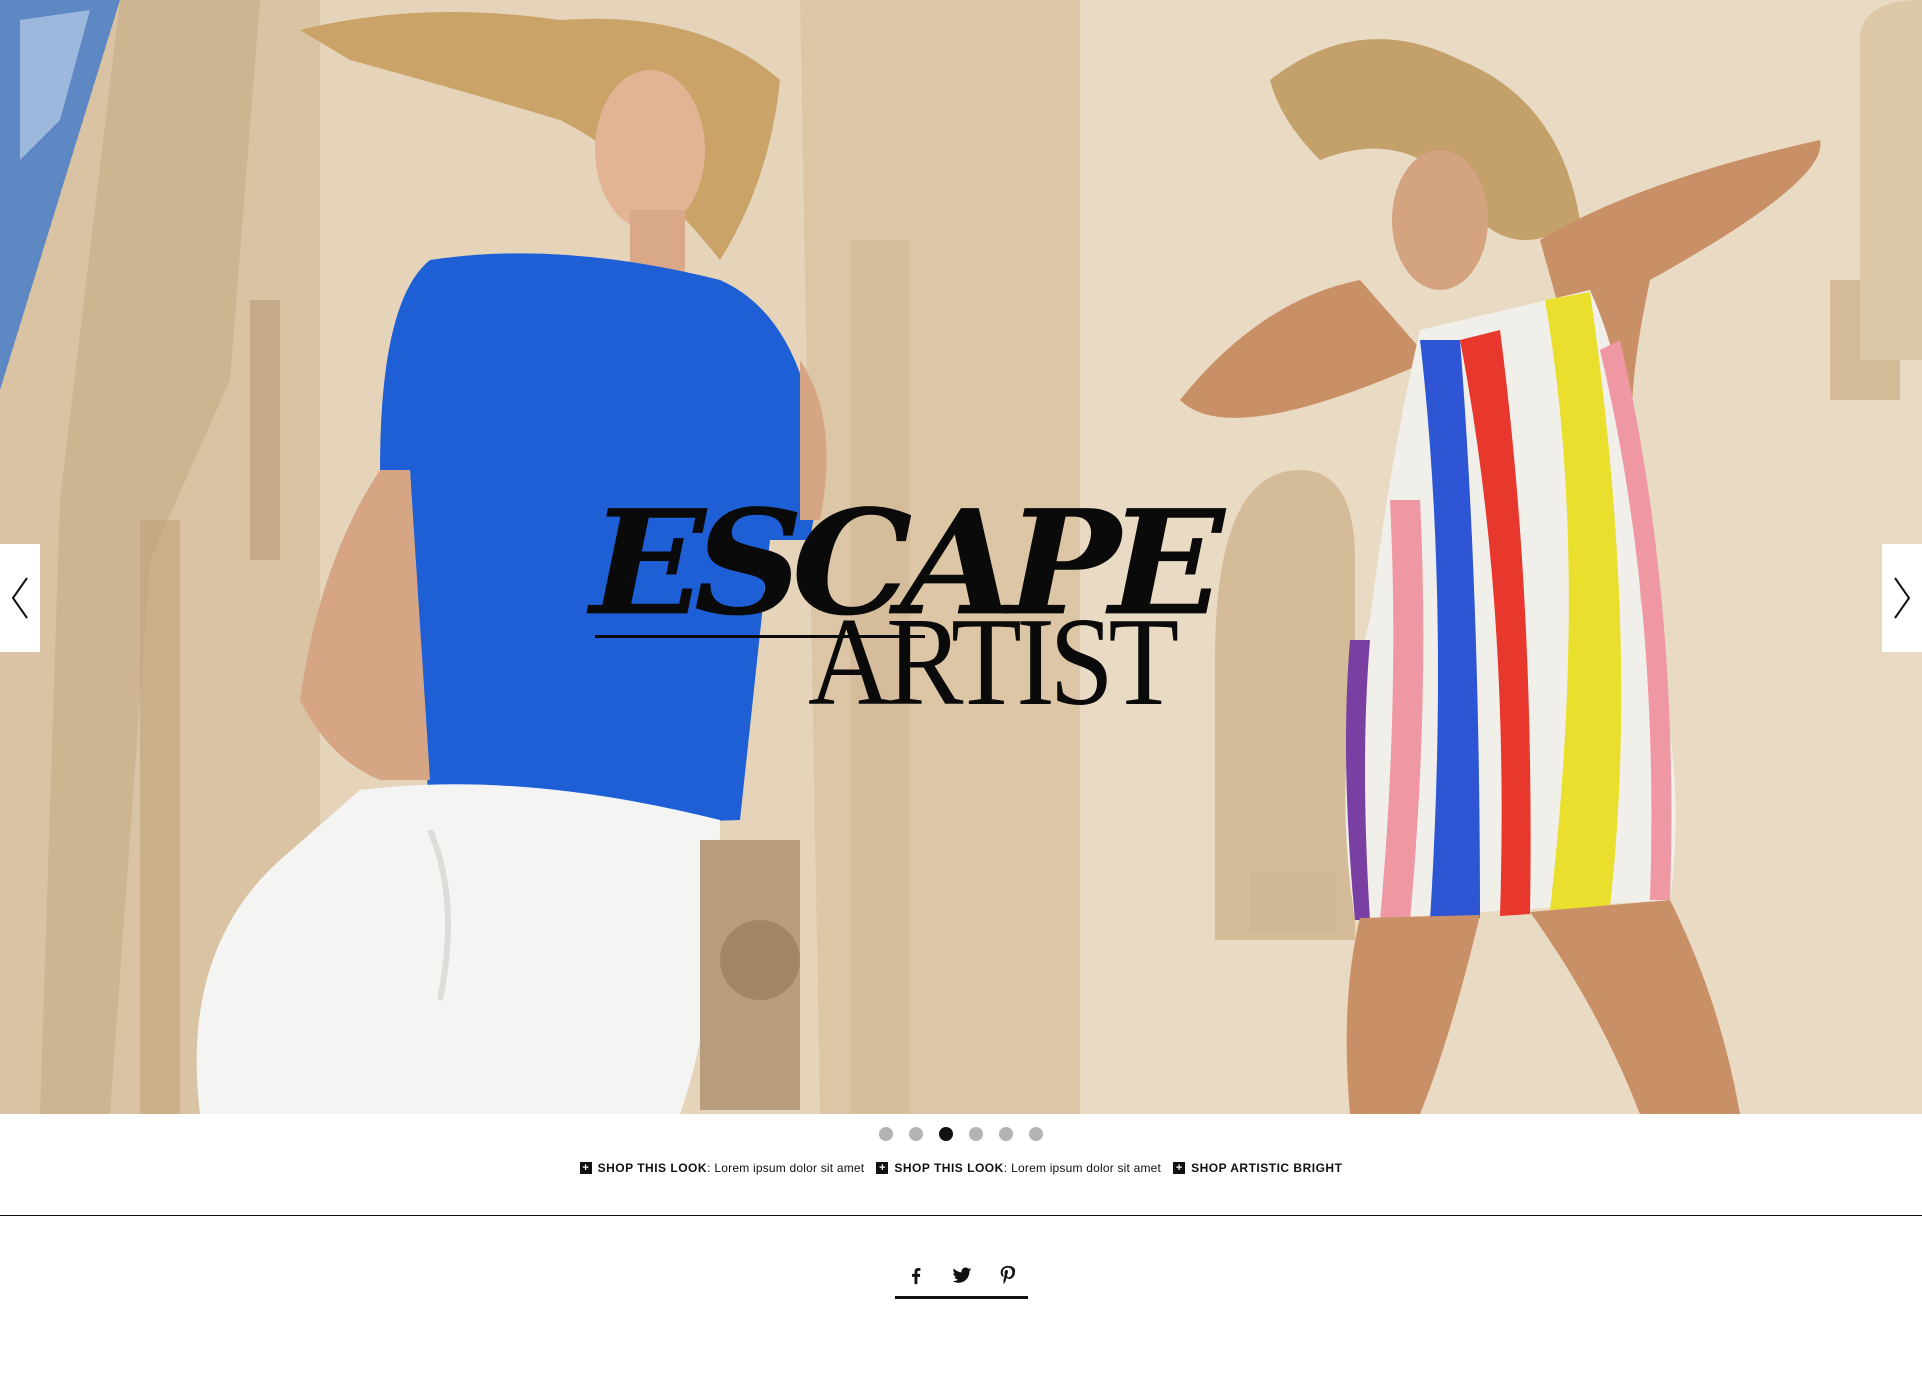 The height and width of the screenshot is (1379, 1922). I want to click on twitter-button, so click(962, 1275).